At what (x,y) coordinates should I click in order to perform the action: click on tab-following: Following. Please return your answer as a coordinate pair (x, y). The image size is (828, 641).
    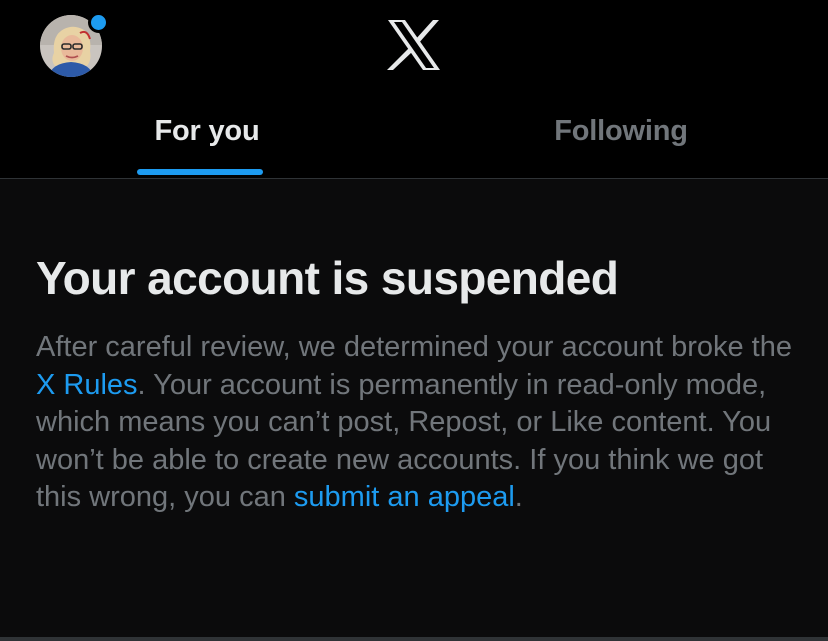
    Looking at the image, I should click on (621, 136).